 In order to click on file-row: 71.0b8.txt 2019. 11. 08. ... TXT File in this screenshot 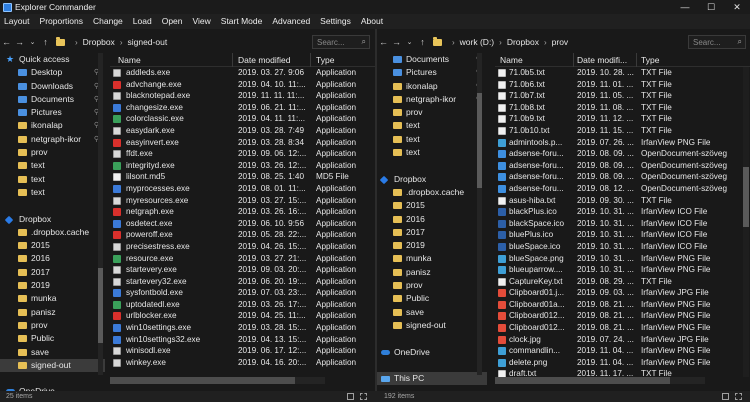, I will do `click(622, 108)`.